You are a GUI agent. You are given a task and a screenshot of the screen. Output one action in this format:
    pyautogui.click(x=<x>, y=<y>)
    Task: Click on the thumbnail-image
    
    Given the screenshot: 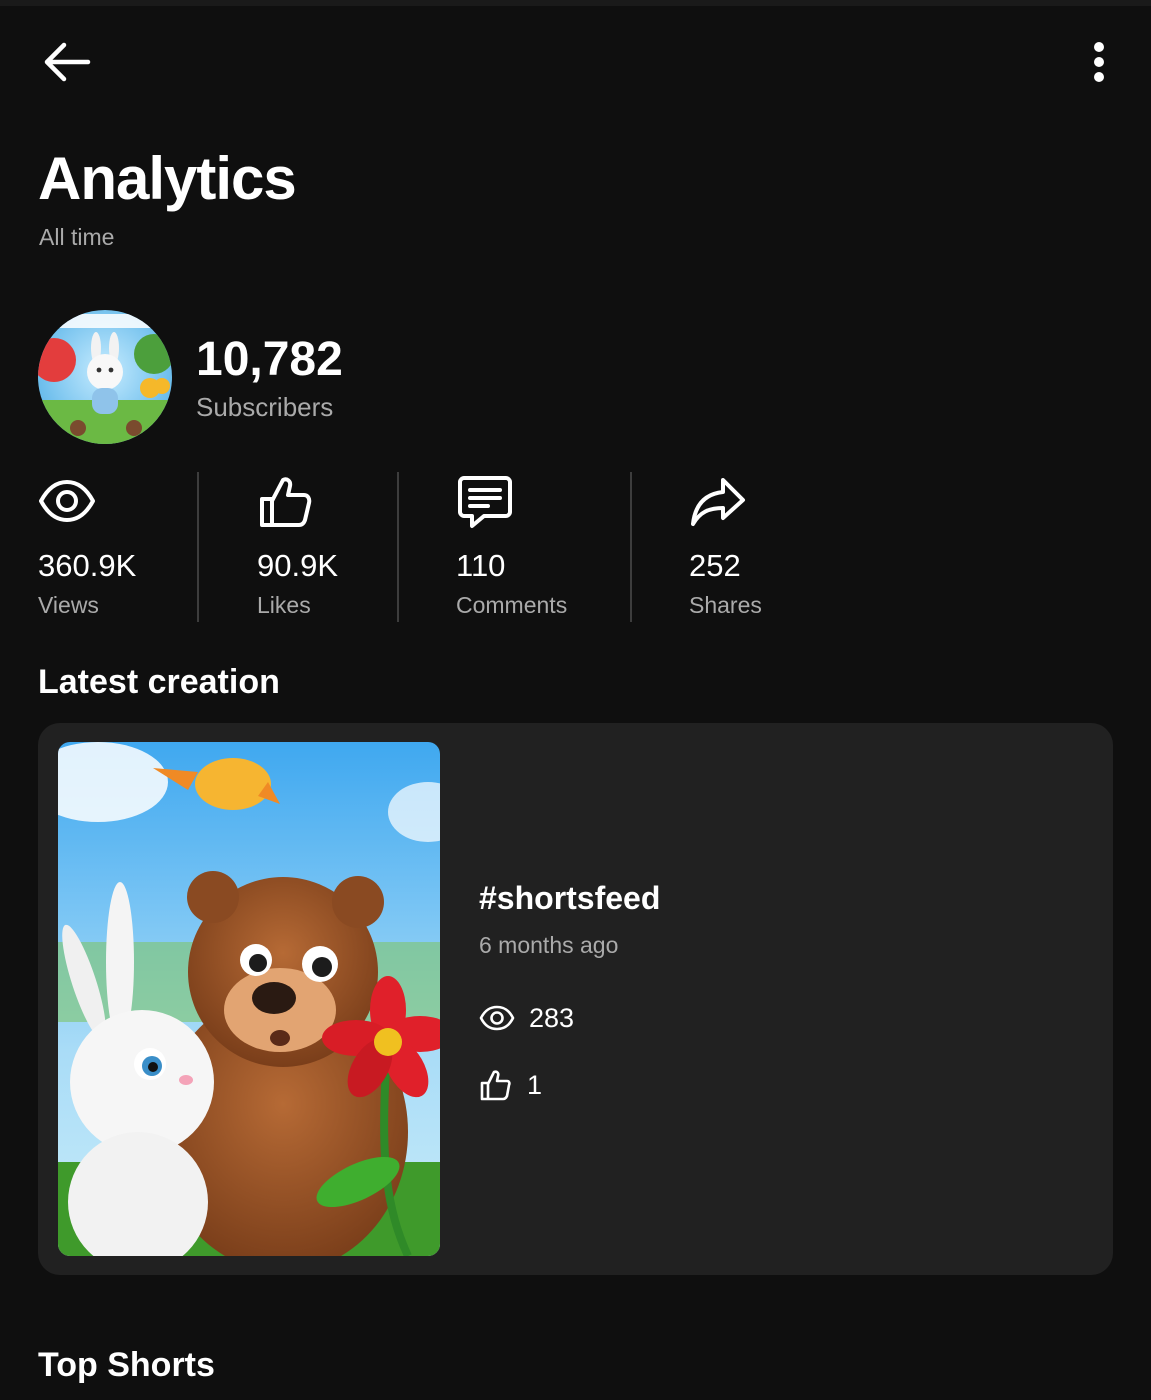 What is the action you would take?
    pyautogui.click(x=249, y=999)
    